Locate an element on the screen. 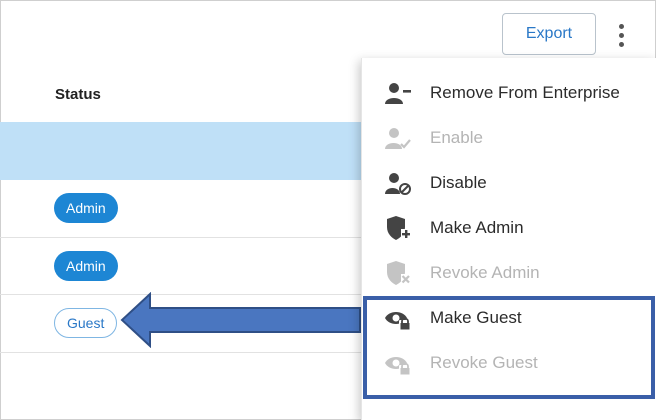 The height and width of the screenshot is (420, 656). menu-item-label: Disable is located at coordinates (458, 182).